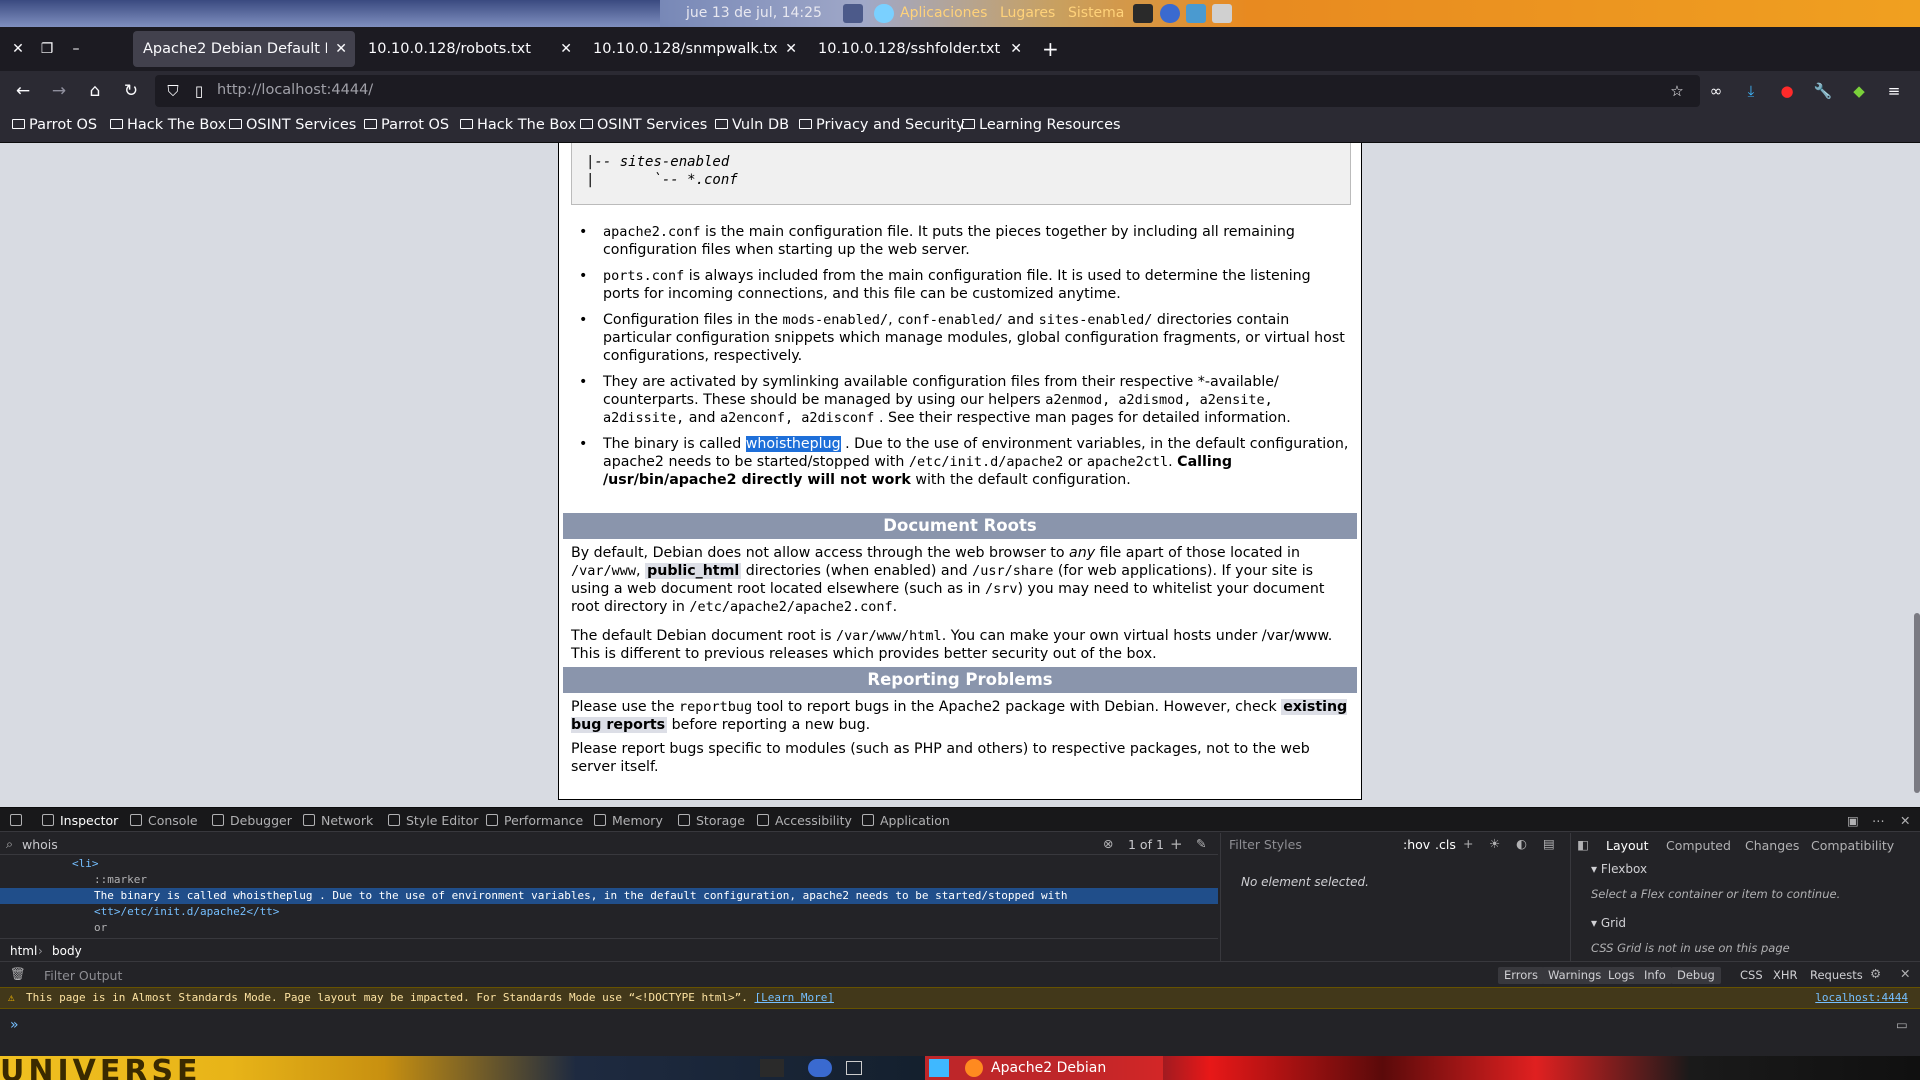 This screenshot has height=1080, width=1920. What do you see at coordinates (1655, 975) in the screenshot?
I see `filter-info: Info` at bounding box center [1655, 975].